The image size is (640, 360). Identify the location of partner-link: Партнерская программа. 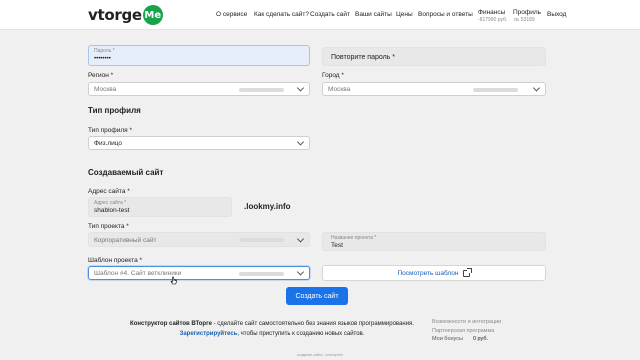
(466, 331).